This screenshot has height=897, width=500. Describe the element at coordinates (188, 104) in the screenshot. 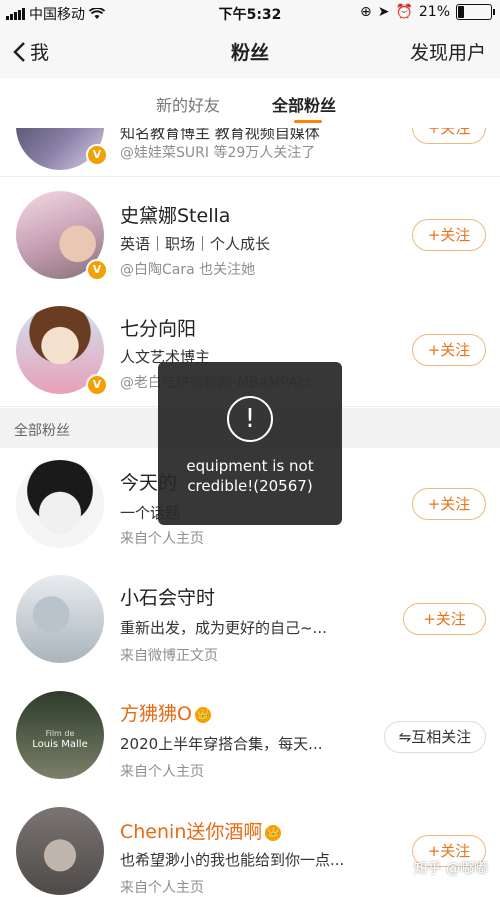

I see `tab-new-friends: 新的好友` at that location.